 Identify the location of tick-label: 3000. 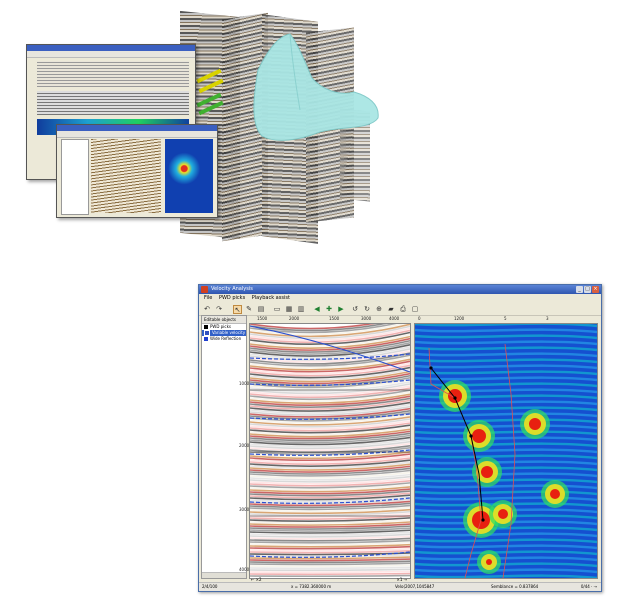
(366, 318).